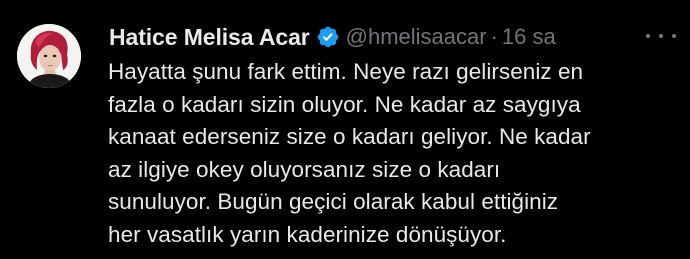  I want to click on tweet-header: Hatice Melisa Acar @hmelisaacar · 16 sa, so click(332, 37).